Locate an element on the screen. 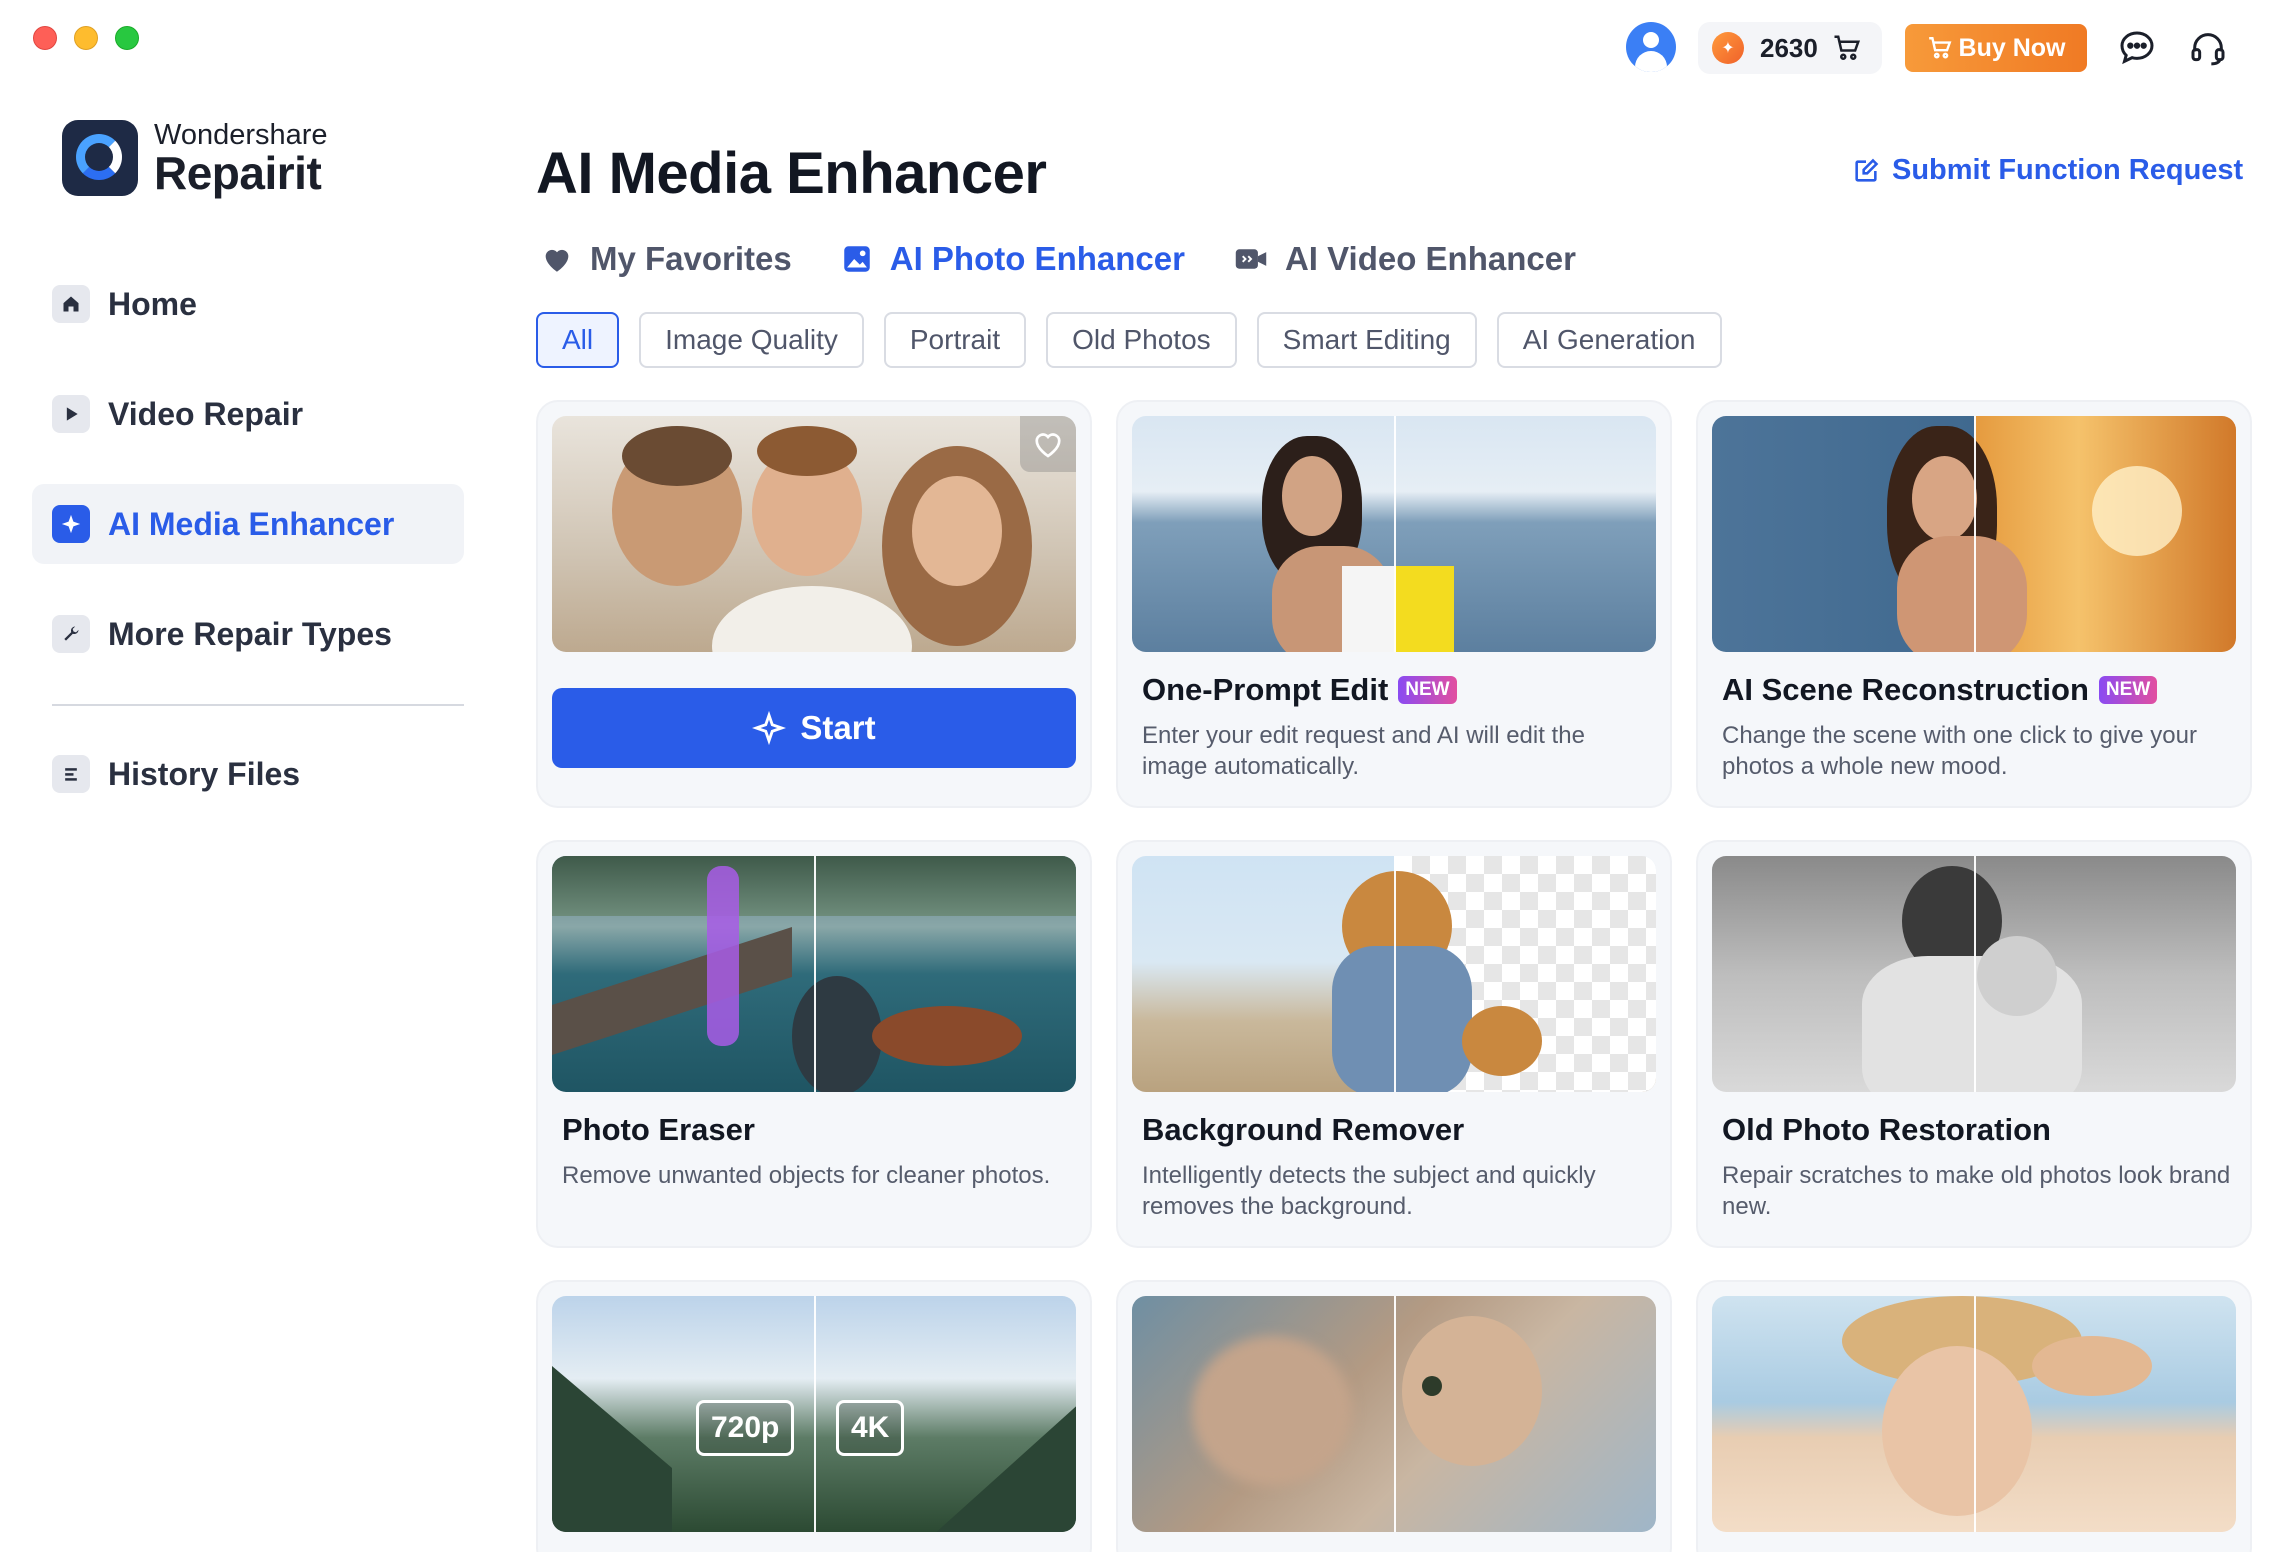 This screenshot has height=1552, width=2272. feature-card-hovered: Start is located at coordinates (814, 604).